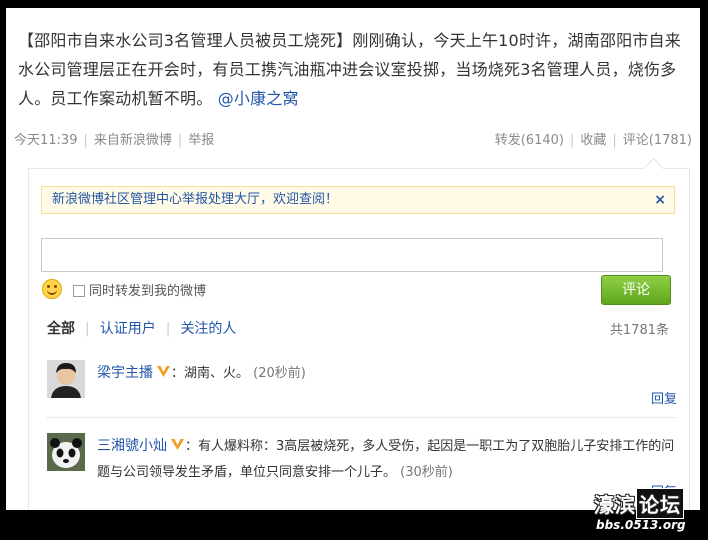  I want to click on comment-input, so click(352, 255).